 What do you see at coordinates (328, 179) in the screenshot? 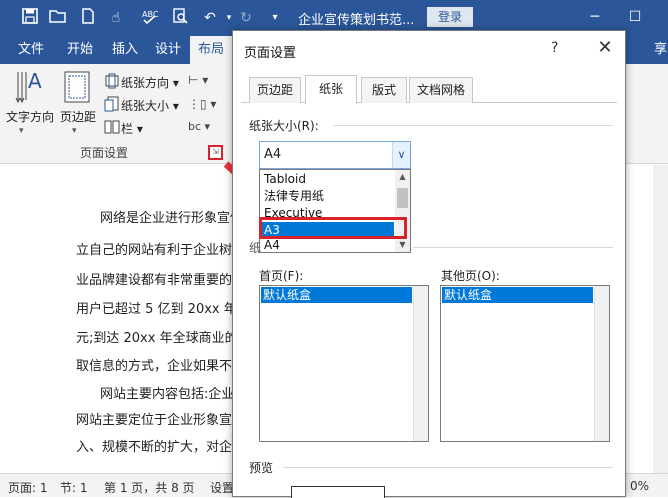
I see `dropdown-option: Tabloid` at bounding box center [328, 179].